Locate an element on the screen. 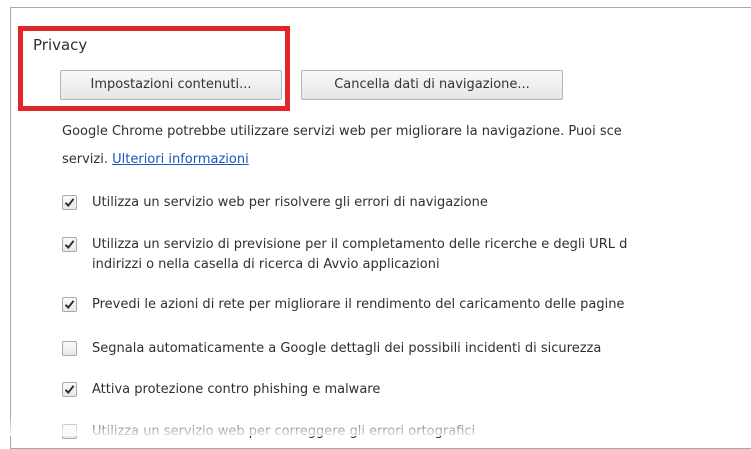 The image size is (751, 449). checkbox-network-prediction is located at coordinates (69, 304).